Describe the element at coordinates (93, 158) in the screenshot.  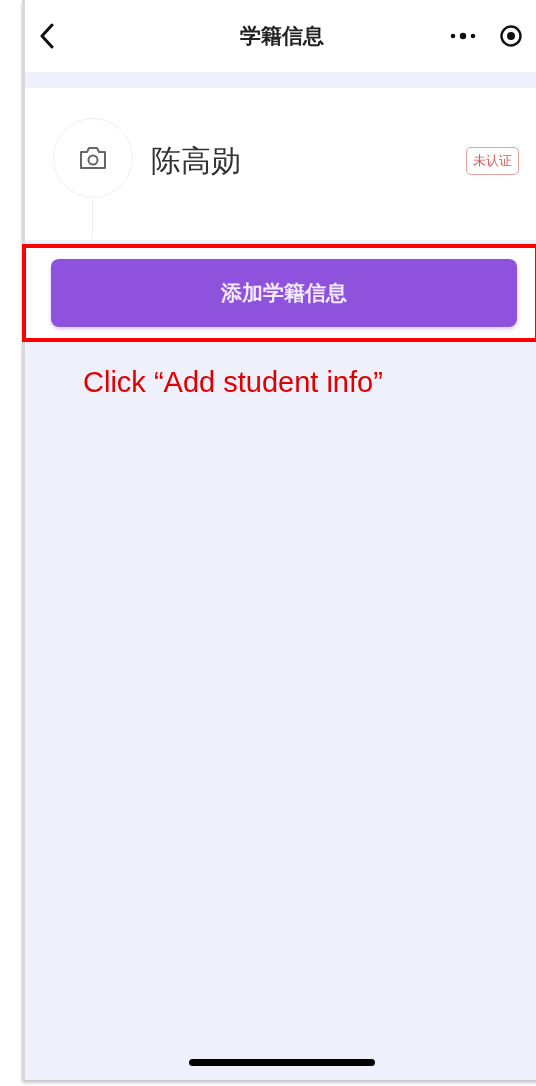
I see `camera-icon` at that location.